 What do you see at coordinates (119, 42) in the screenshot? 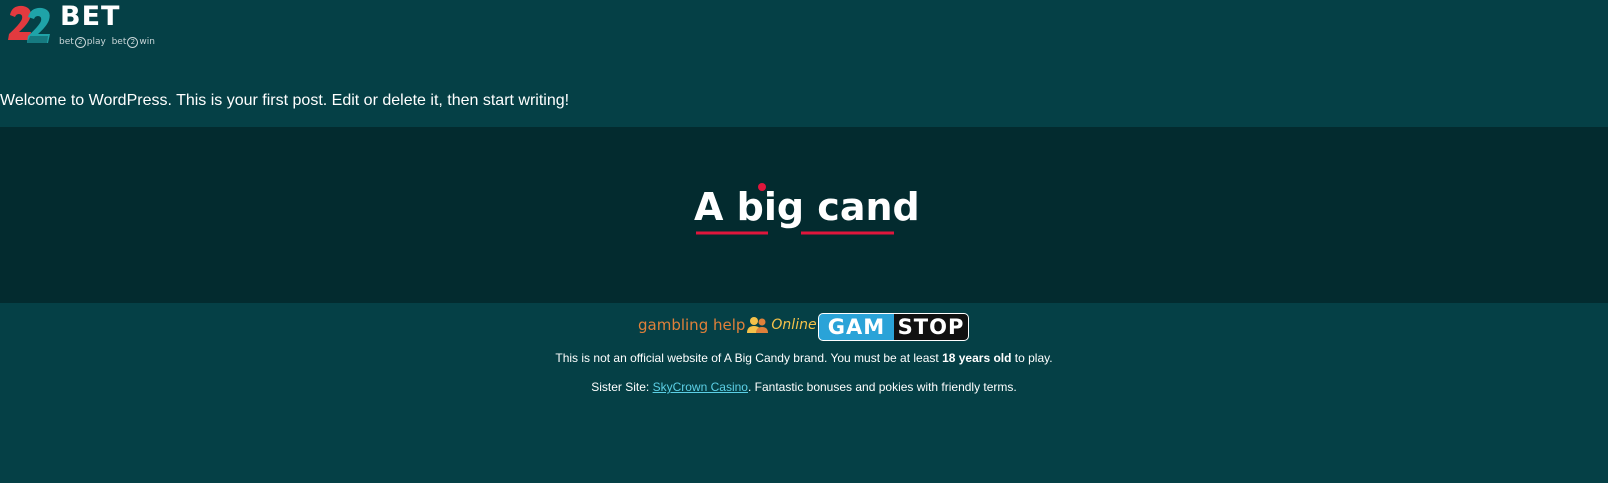
I see `tag-bet-2: bet` at bounding box center [119, 42].